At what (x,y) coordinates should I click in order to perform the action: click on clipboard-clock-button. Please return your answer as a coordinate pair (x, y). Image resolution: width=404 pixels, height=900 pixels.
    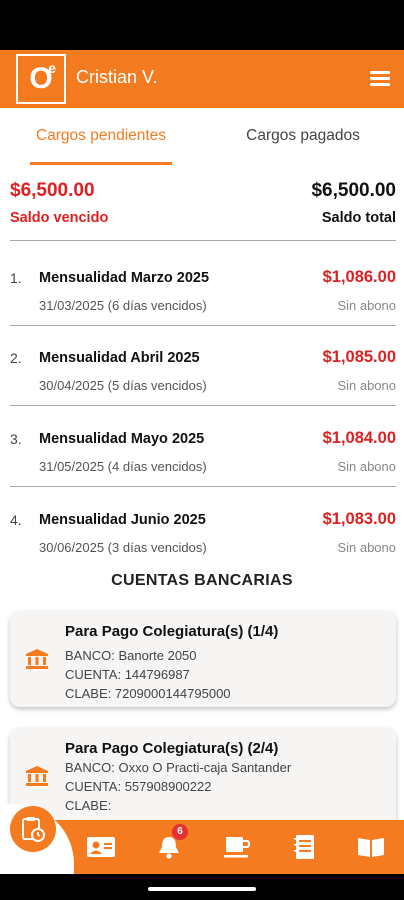
    Looking at the image, I should click on (33, 829).